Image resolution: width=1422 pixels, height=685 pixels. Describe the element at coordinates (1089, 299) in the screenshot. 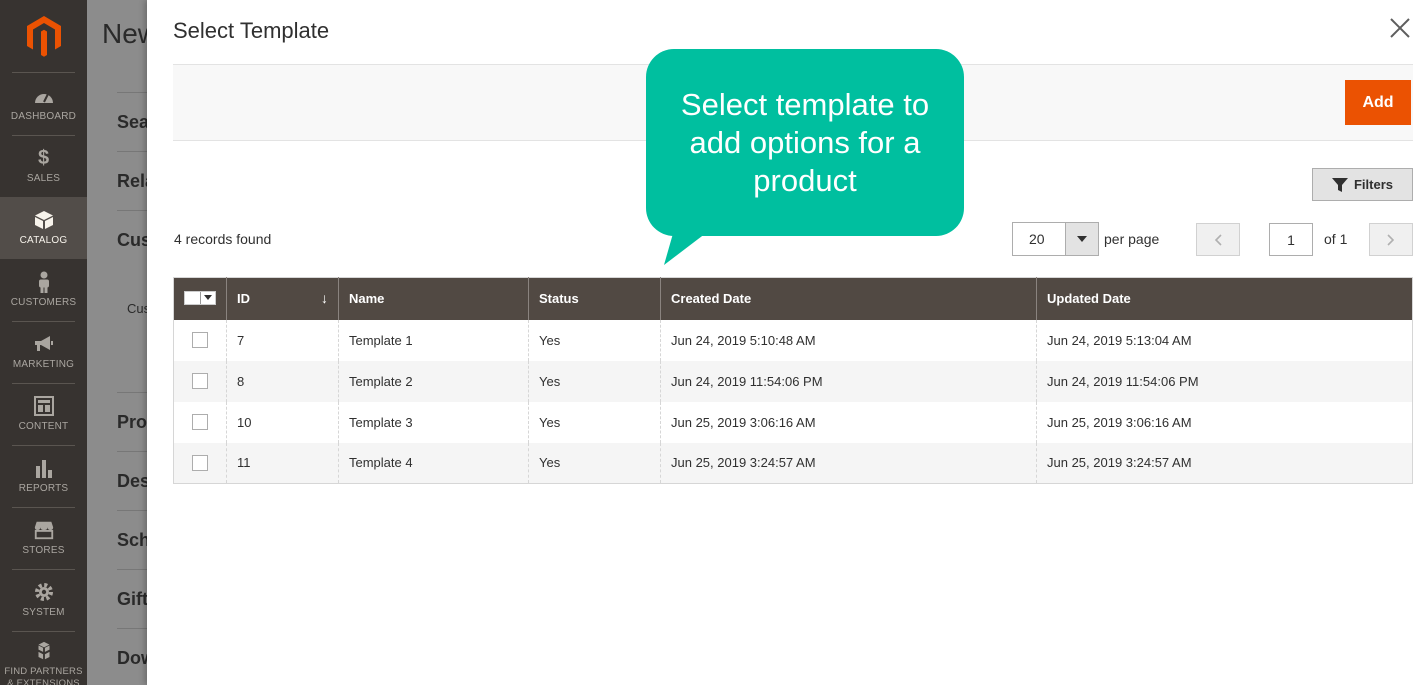

I see `column-label: Updated Date` at that location.